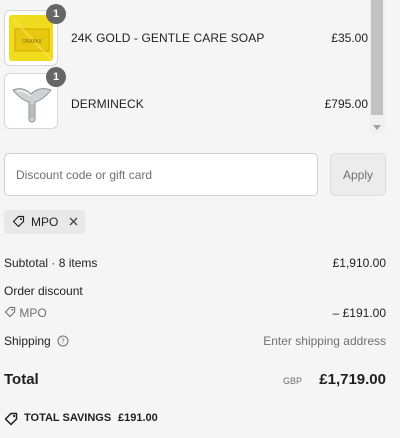 The height and width of the screenshot is (438, 400). Describe the element at coordinates (31, 101) in the screenshot. I see `dermineck-product-image` at that location.